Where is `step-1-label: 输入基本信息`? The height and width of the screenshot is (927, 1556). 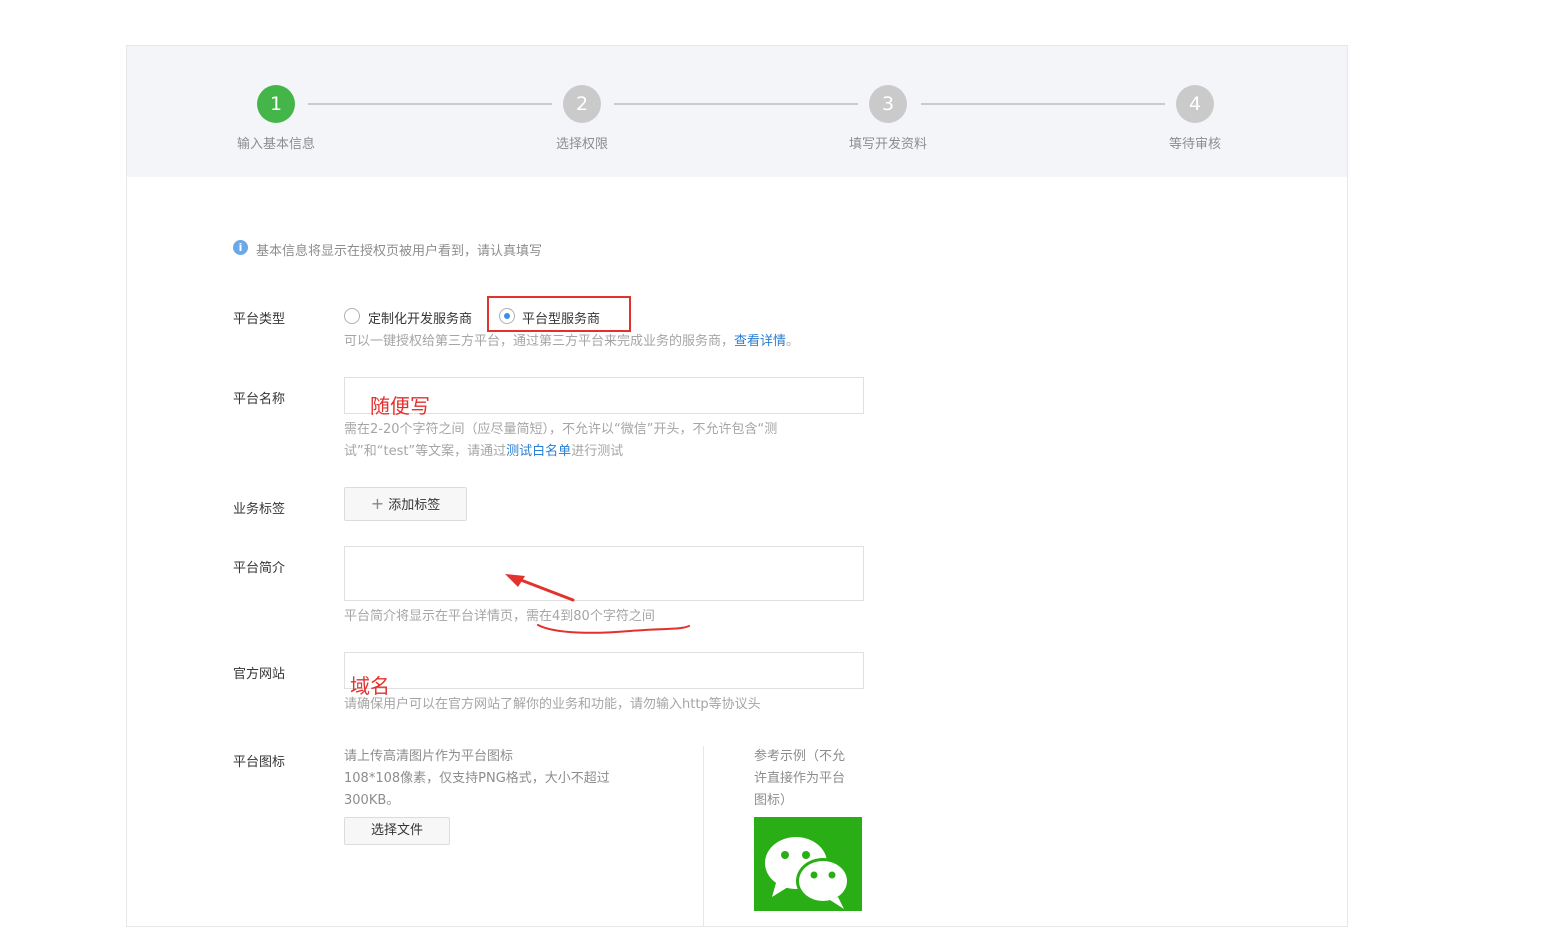
step-1-label: 输入基本信息 is located at coordinates (275, 144).